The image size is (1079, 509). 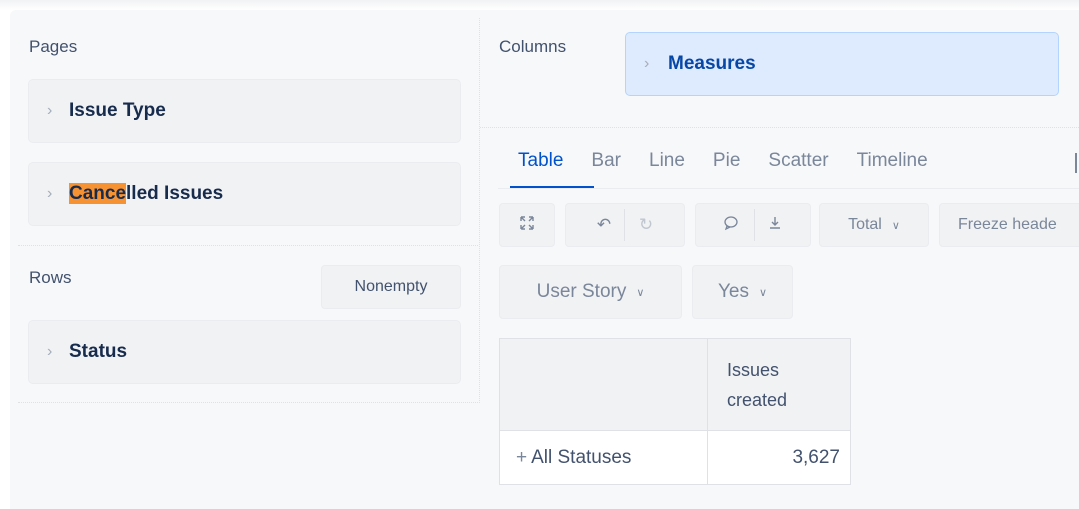 What do you see at coordinates (244, 352) in the screenshot?
I see `row-chip-status: › Status` at bounding box center [244, 352].